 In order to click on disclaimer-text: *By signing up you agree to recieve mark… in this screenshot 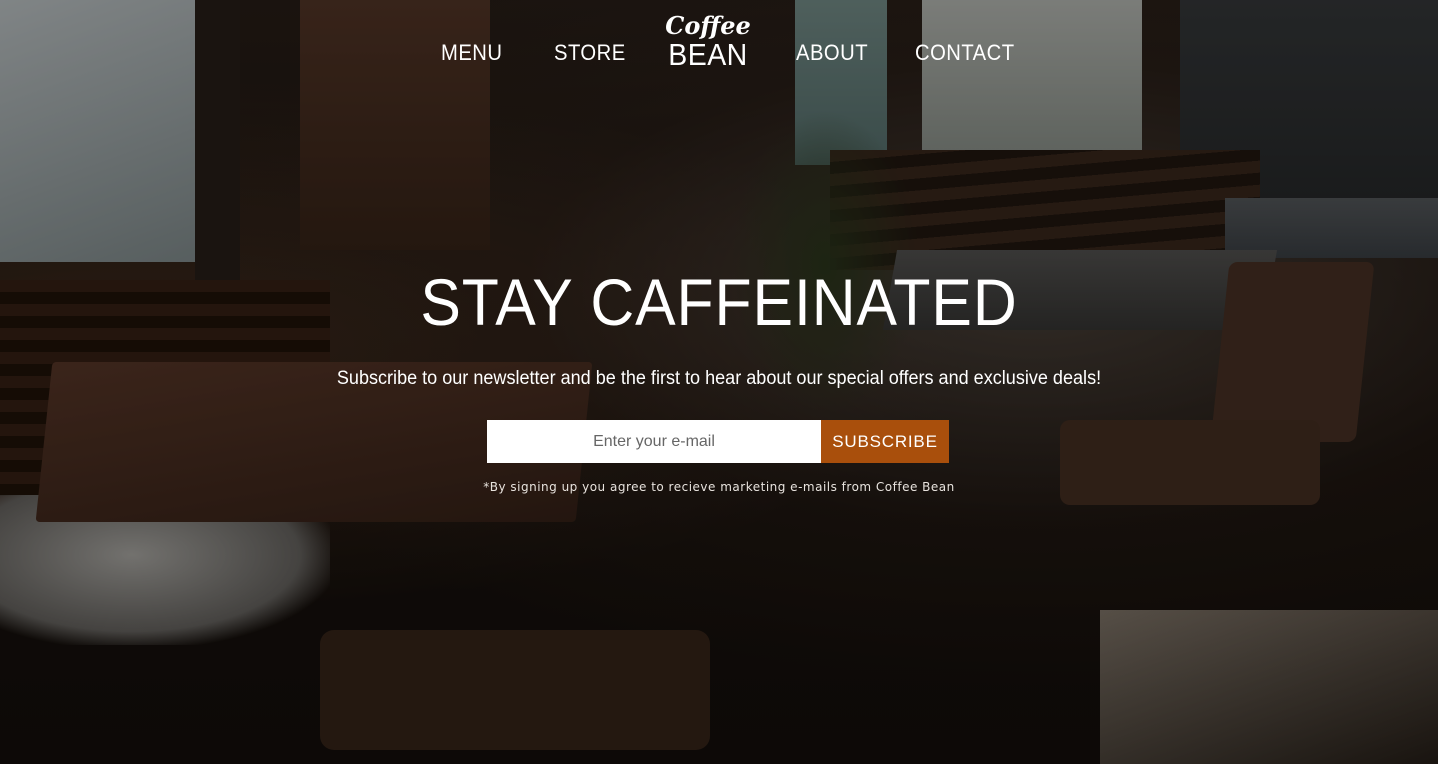, I will do `click(719, 487)`.